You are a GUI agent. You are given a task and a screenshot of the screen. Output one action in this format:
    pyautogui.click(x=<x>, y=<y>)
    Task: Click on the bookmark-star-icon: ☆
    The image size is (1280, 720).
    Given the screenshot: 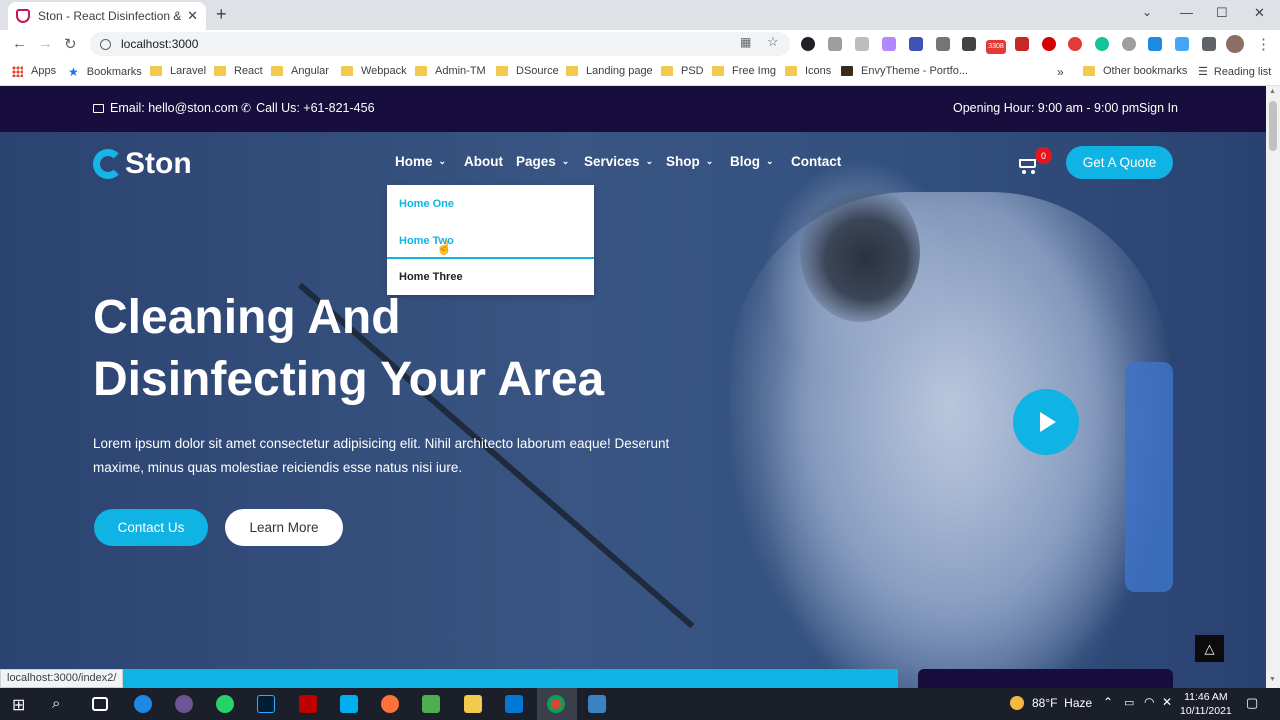 What is the action you would take?
    pyautogui.click(x=773, y=42)
    